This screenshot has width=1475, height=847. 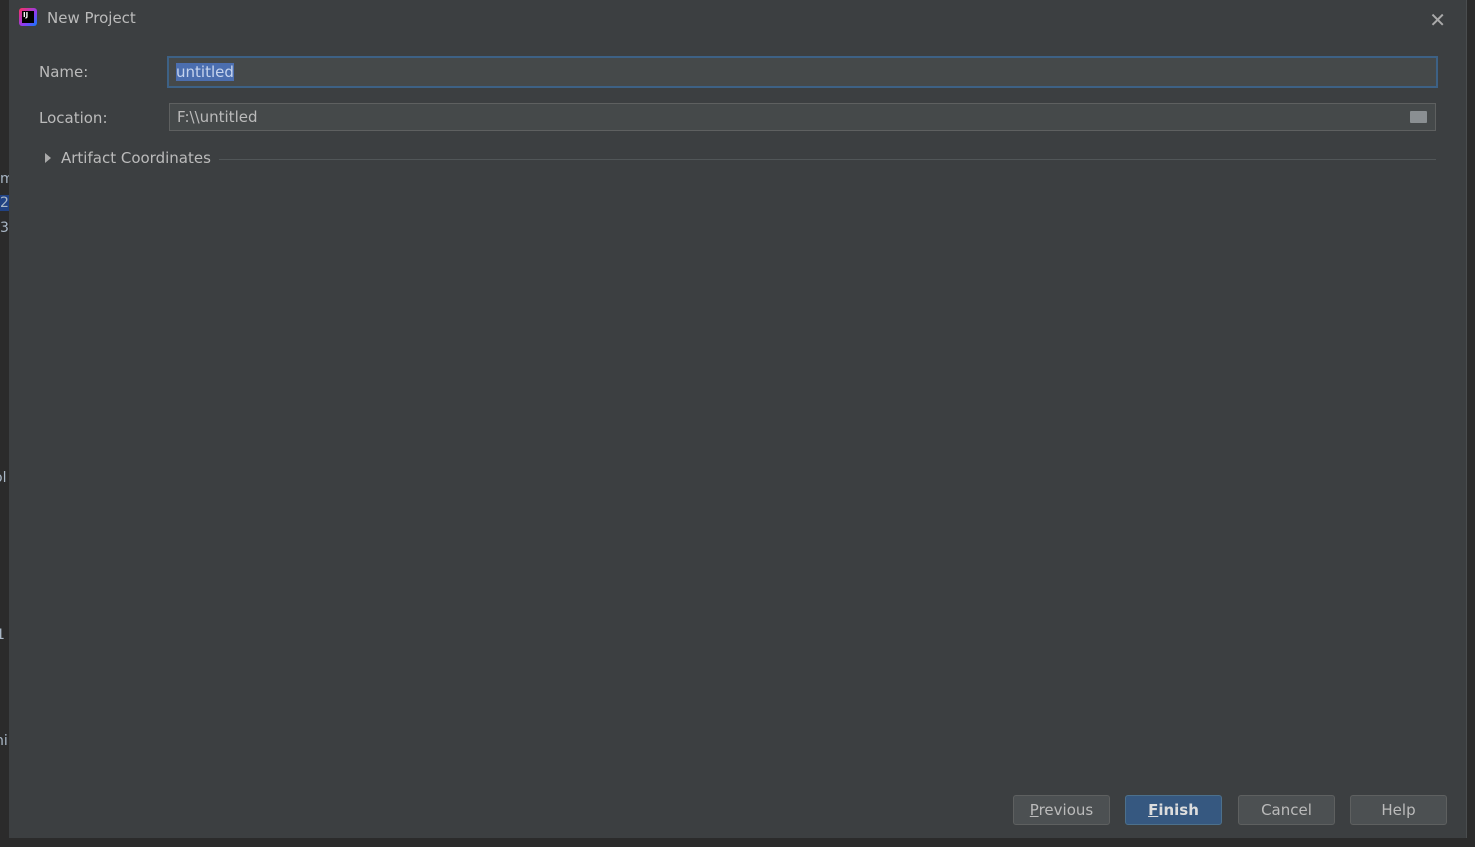 What do you see at coordinates (737, 18) in the screenshot?
I see `title-bar: IJ New Project ✕` at bounding box center [737, 18].